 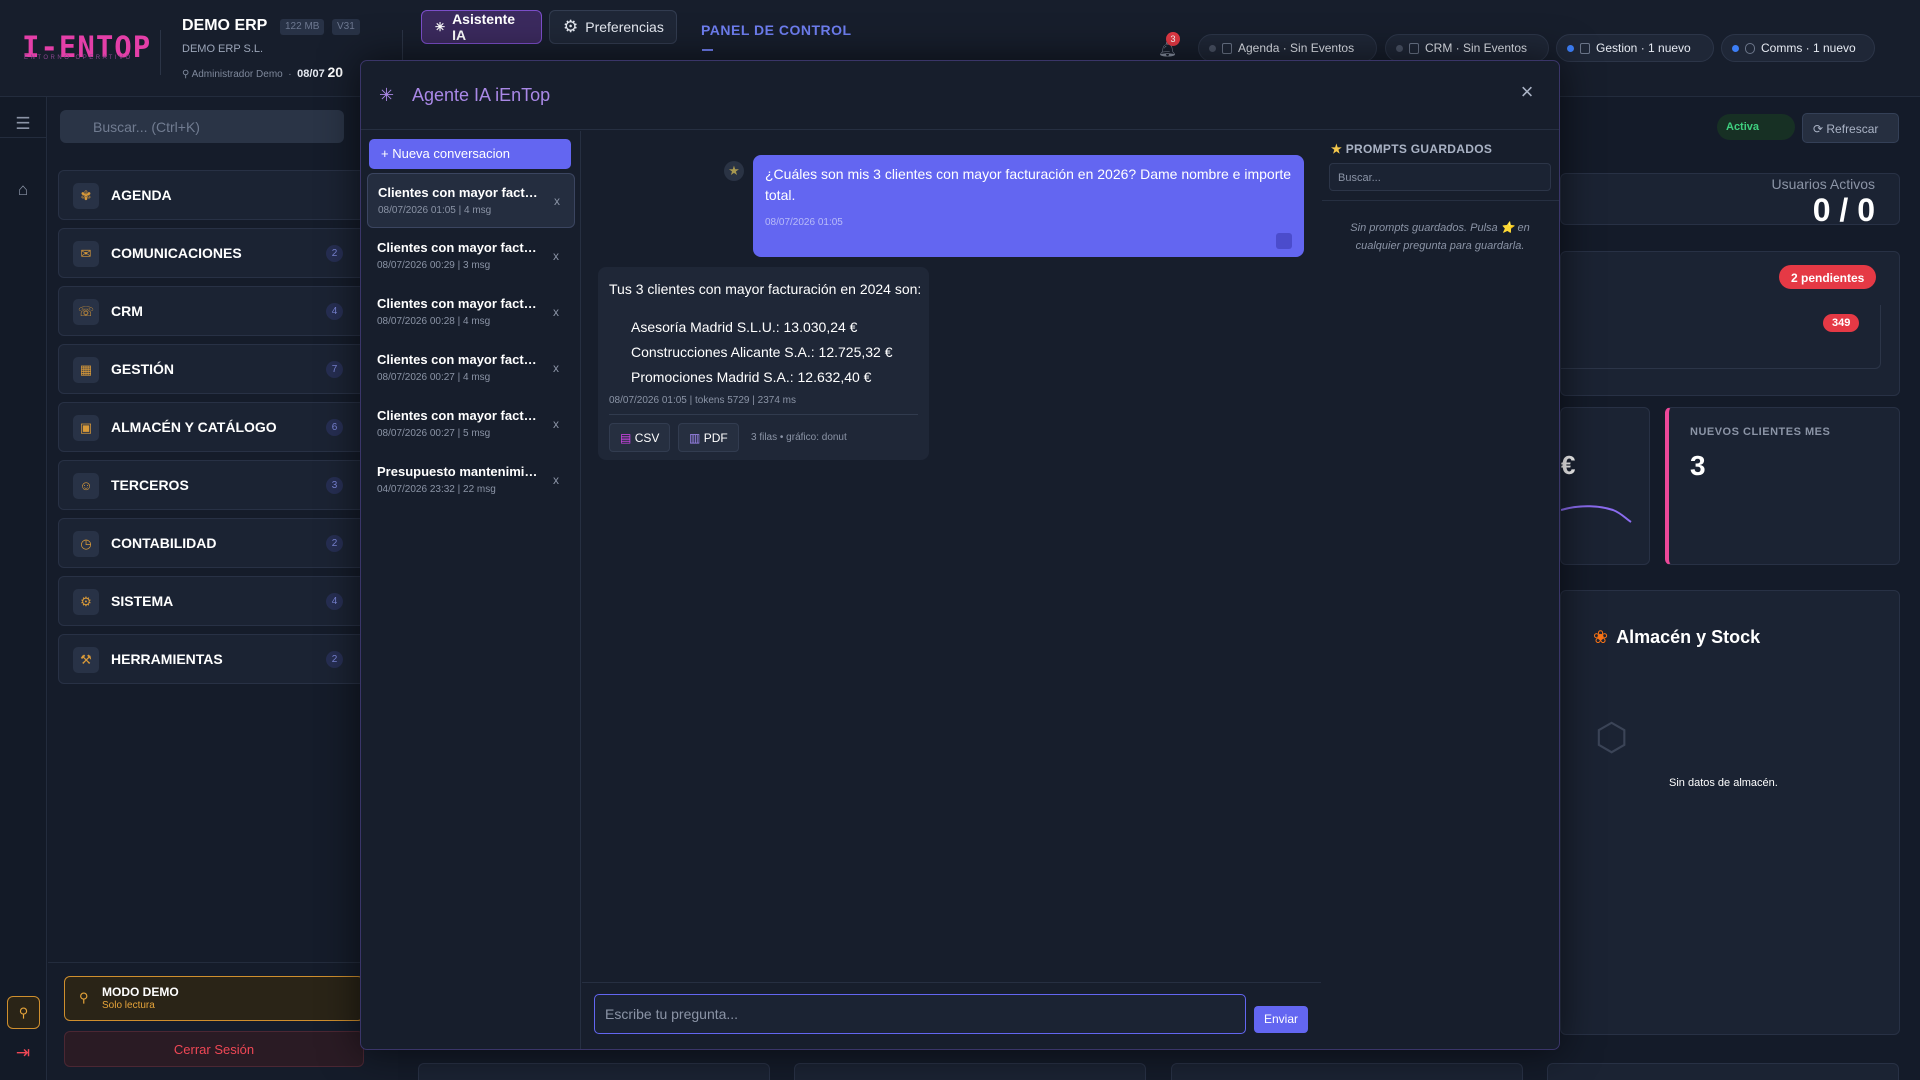 I want to click on status-dot, so click(x=1212, y=48).